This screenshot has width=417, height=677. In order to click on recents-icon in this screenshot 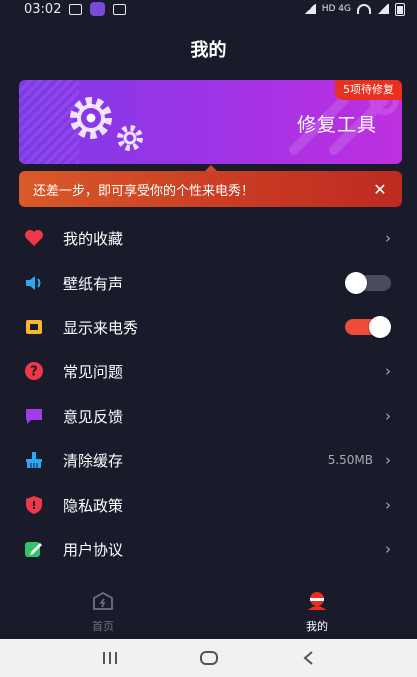, I will do `click(109, 658)`.